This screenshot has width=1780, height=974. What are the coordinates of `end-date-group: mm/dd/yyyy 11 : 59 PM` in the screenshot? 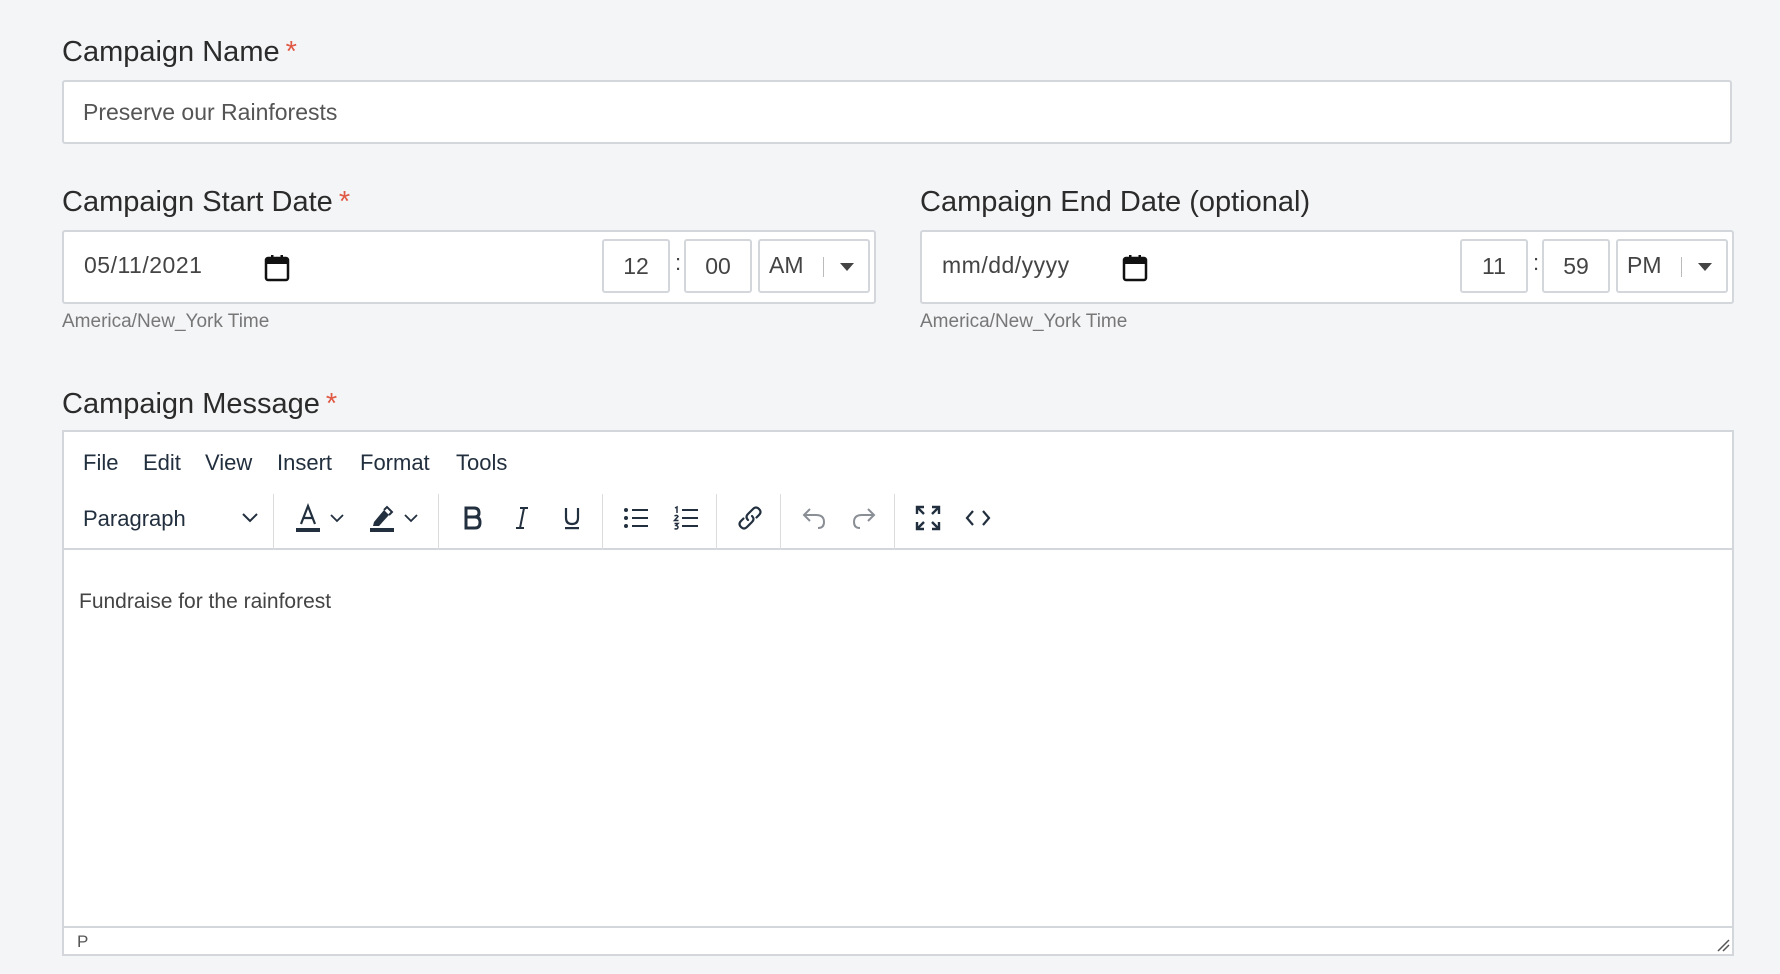 It's located at (1327, 267).